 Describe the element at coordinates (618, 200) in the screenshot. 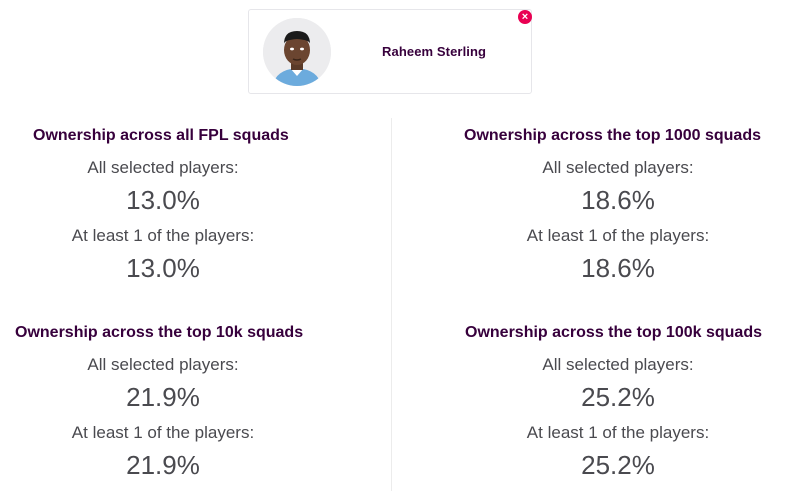

I see `all-selected-value: 18.6%` at that location.